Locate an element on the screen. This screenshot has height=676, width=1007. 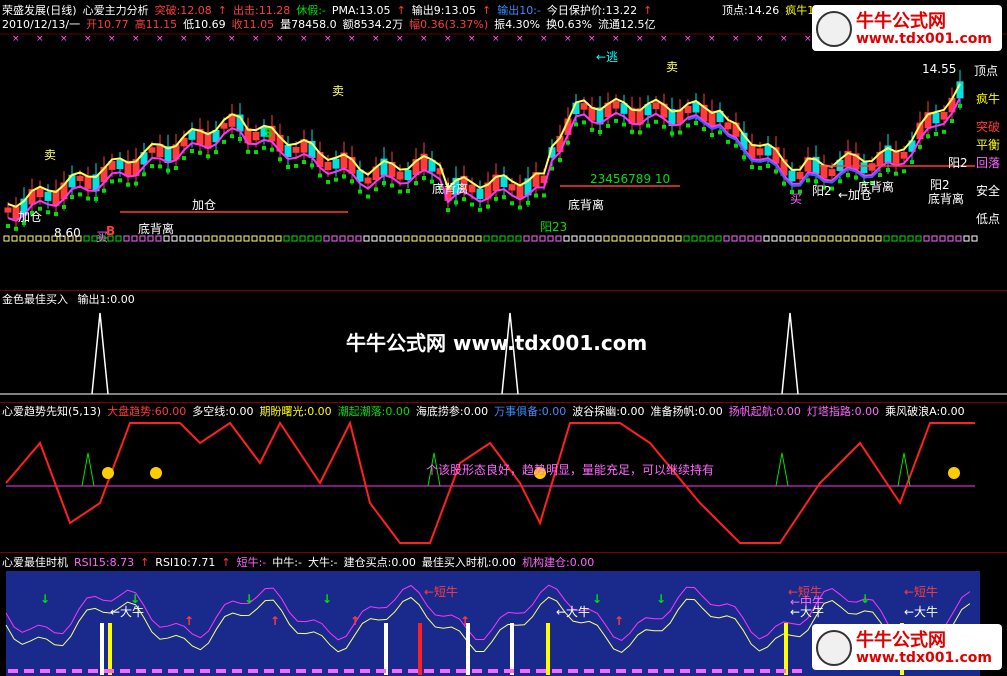
timing-label: ←大牛 is located at coordinates (127, 612).